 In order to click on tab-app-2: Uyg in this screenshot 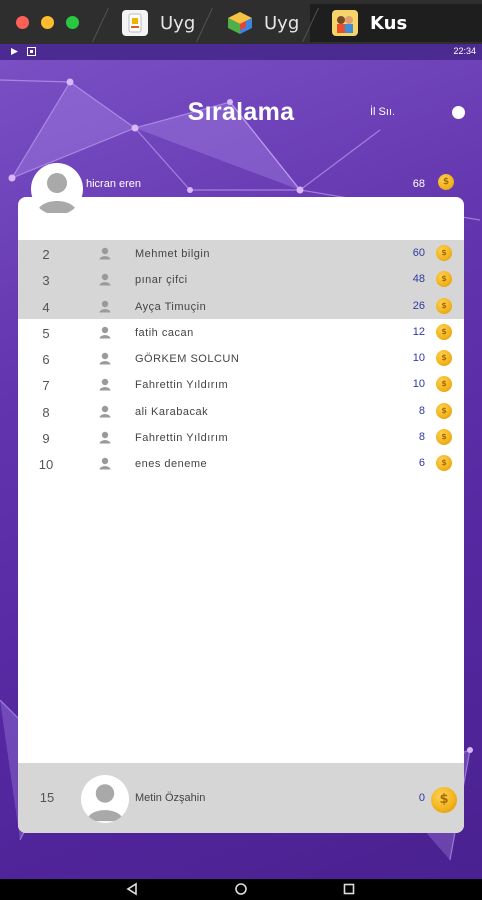, I will do `click(253, 23)`.